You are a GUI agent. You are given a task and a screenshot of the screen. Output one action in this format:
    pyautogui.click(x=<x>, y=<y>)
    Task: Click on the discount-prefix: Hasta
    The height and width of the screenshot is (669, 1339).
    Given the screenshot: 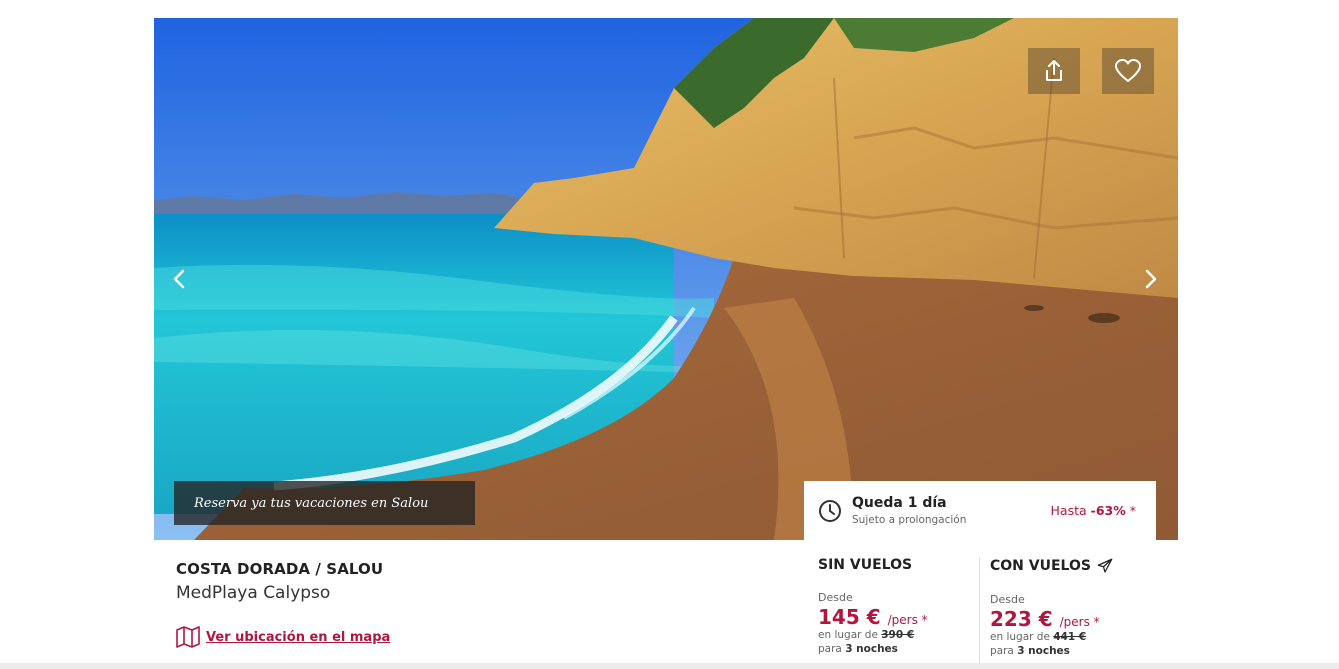 What is the action you would take?
    pyautogui.click(x=1068, y=510)
    